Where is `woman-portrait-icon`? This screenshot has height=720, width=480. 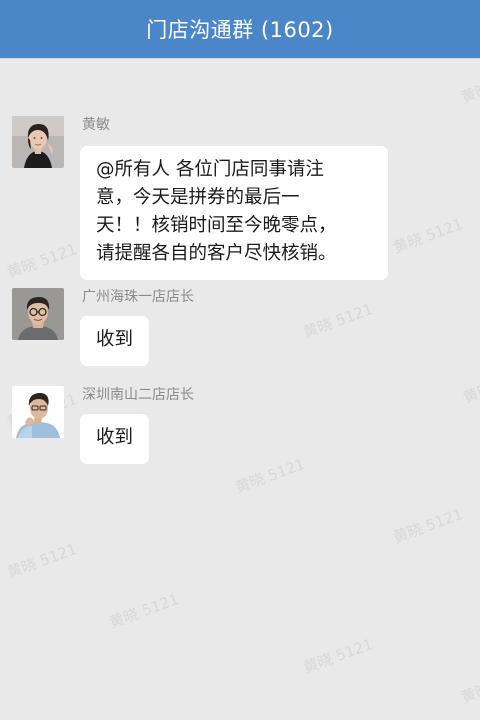 woman-portrait-icon is located at coordinates (38, 142).